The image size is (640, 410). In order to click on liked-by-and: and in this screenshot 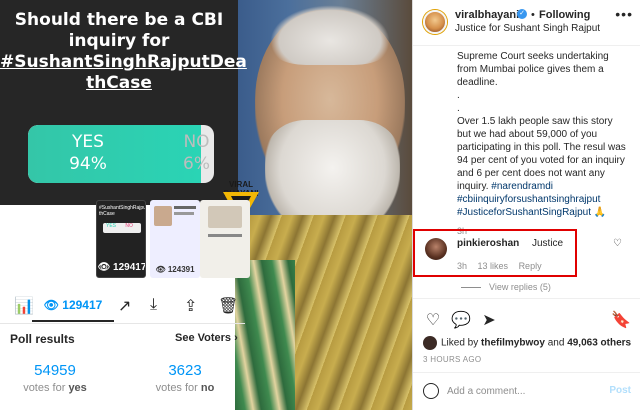, I will do `click(556, 343)`.